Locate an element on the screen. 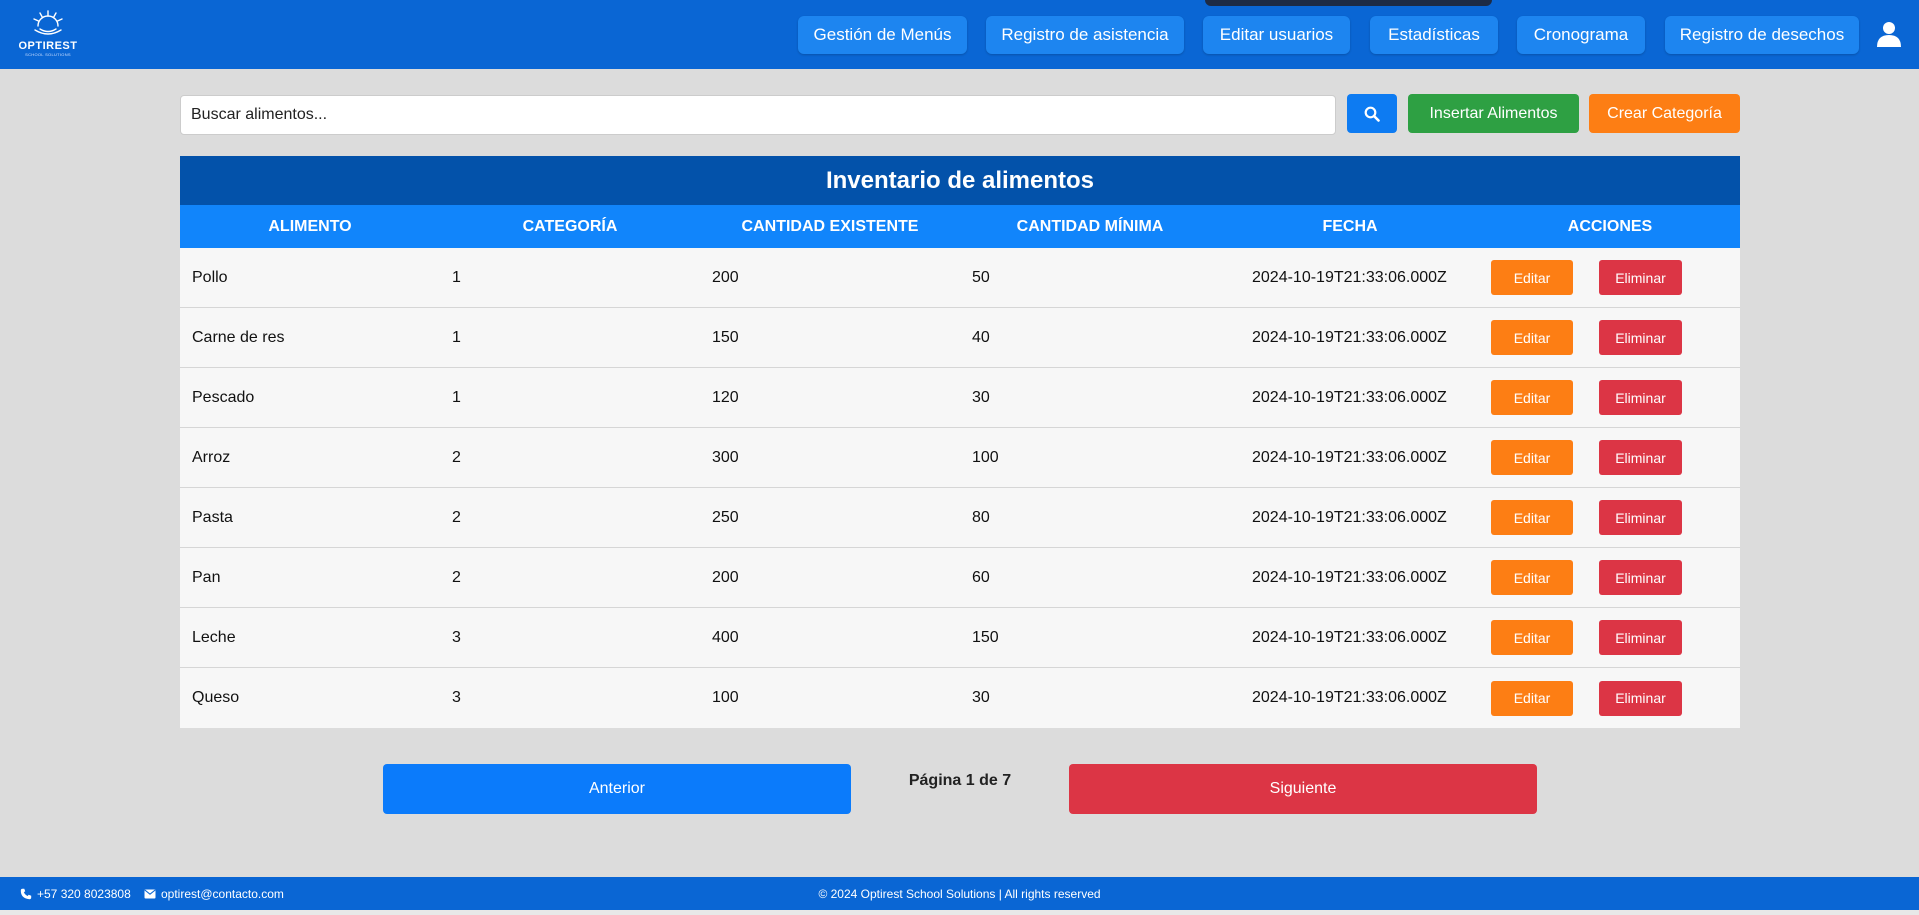 This screenshot has height=915, width=1919. nav-gestion-menus: Gestión de Menús is located at coordinates (882, 35).